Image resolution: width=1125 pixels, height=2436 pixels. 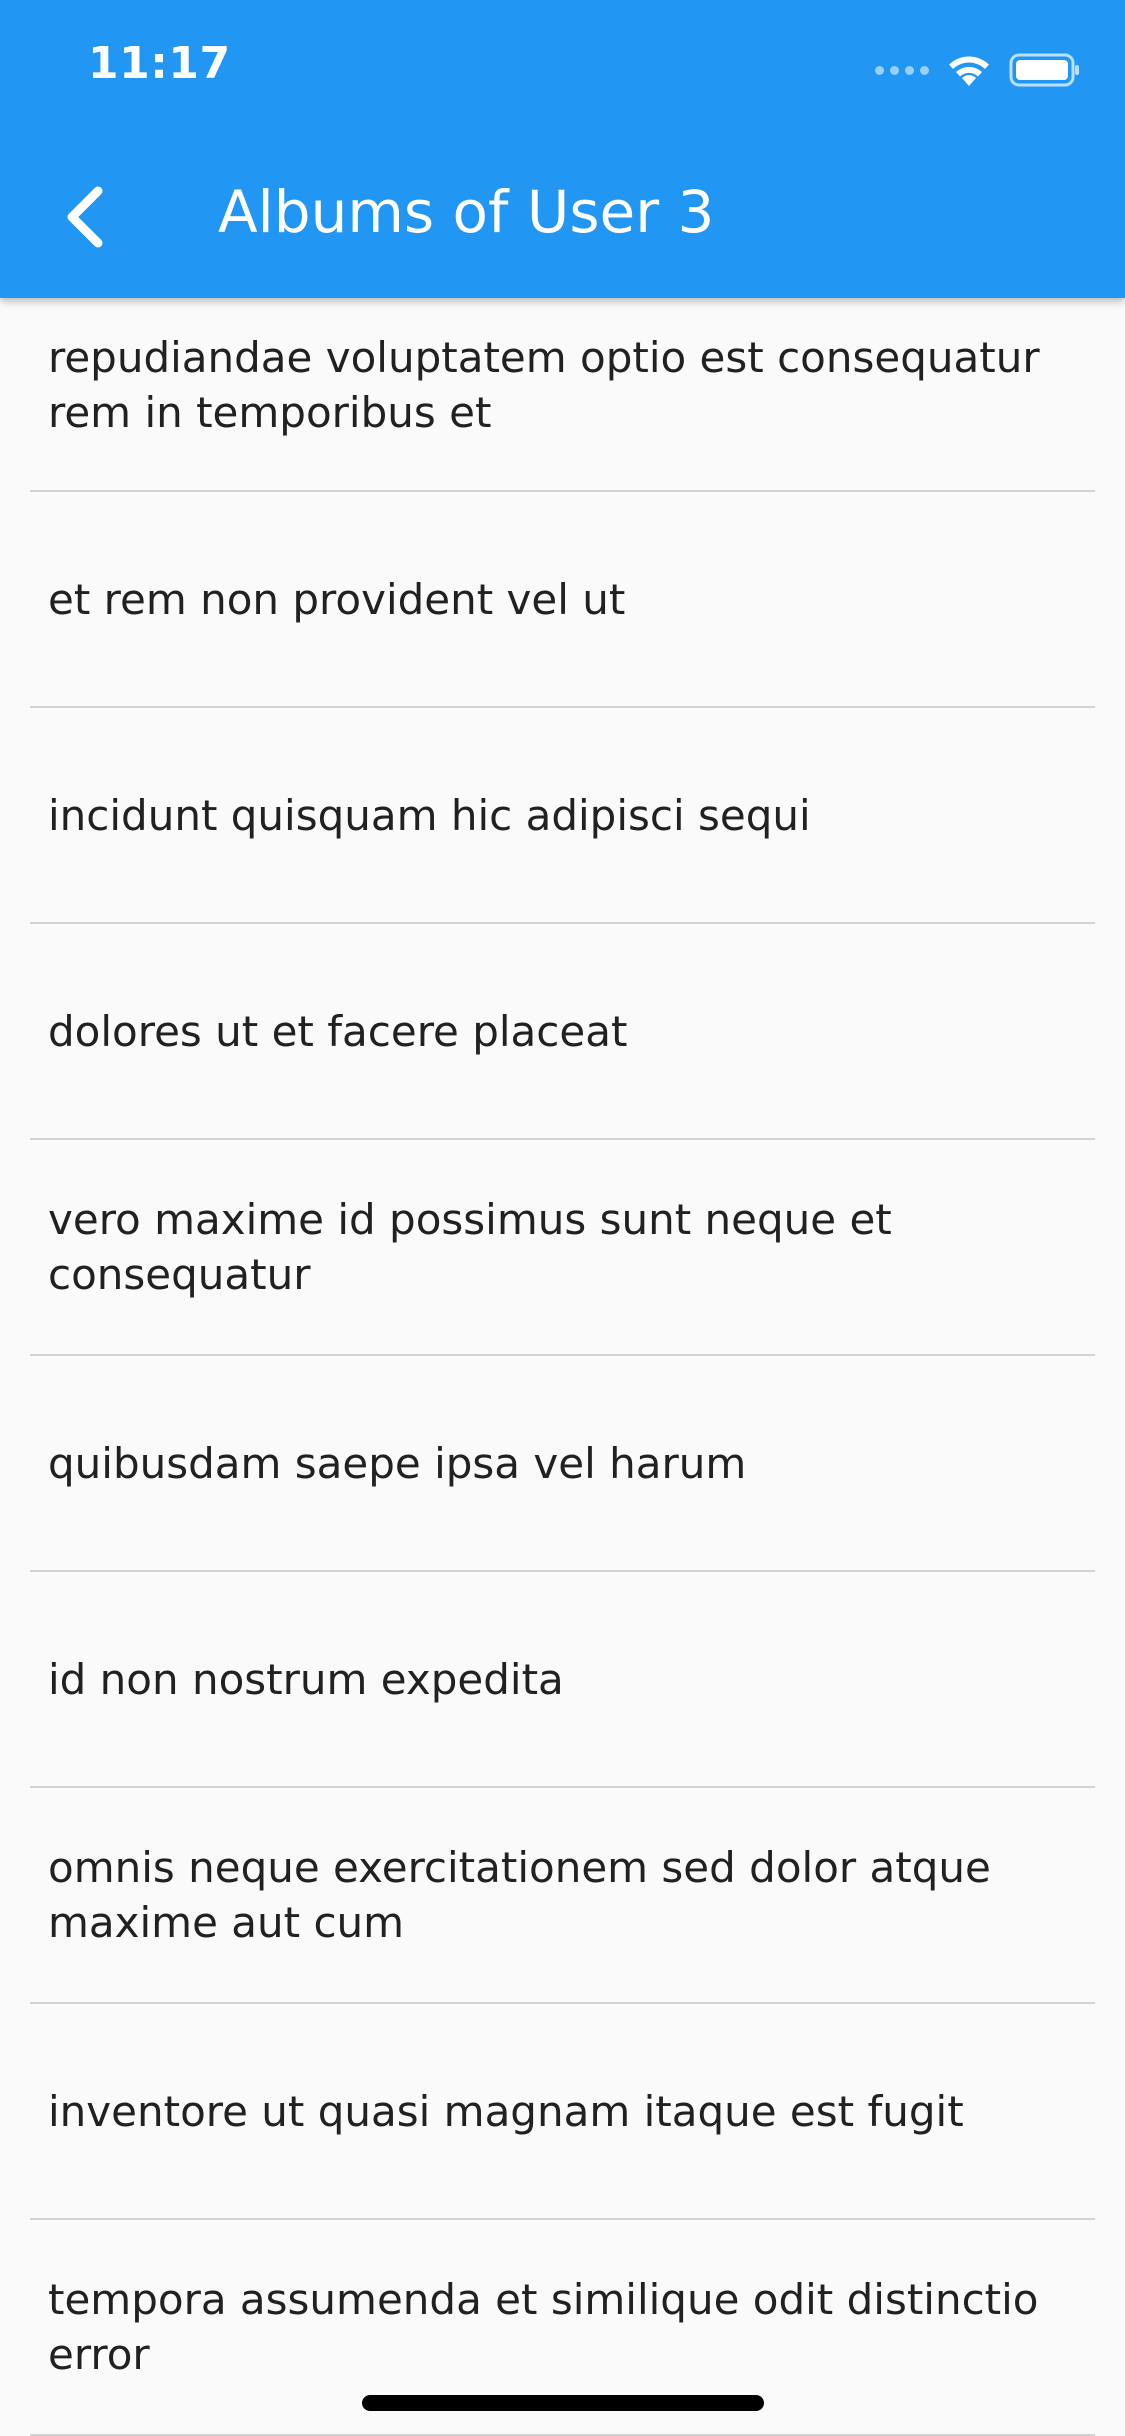 What do you see at coordinates (969, 71) in the screenshot?
I see `wifi-icon` at bounding box center [969, 71].